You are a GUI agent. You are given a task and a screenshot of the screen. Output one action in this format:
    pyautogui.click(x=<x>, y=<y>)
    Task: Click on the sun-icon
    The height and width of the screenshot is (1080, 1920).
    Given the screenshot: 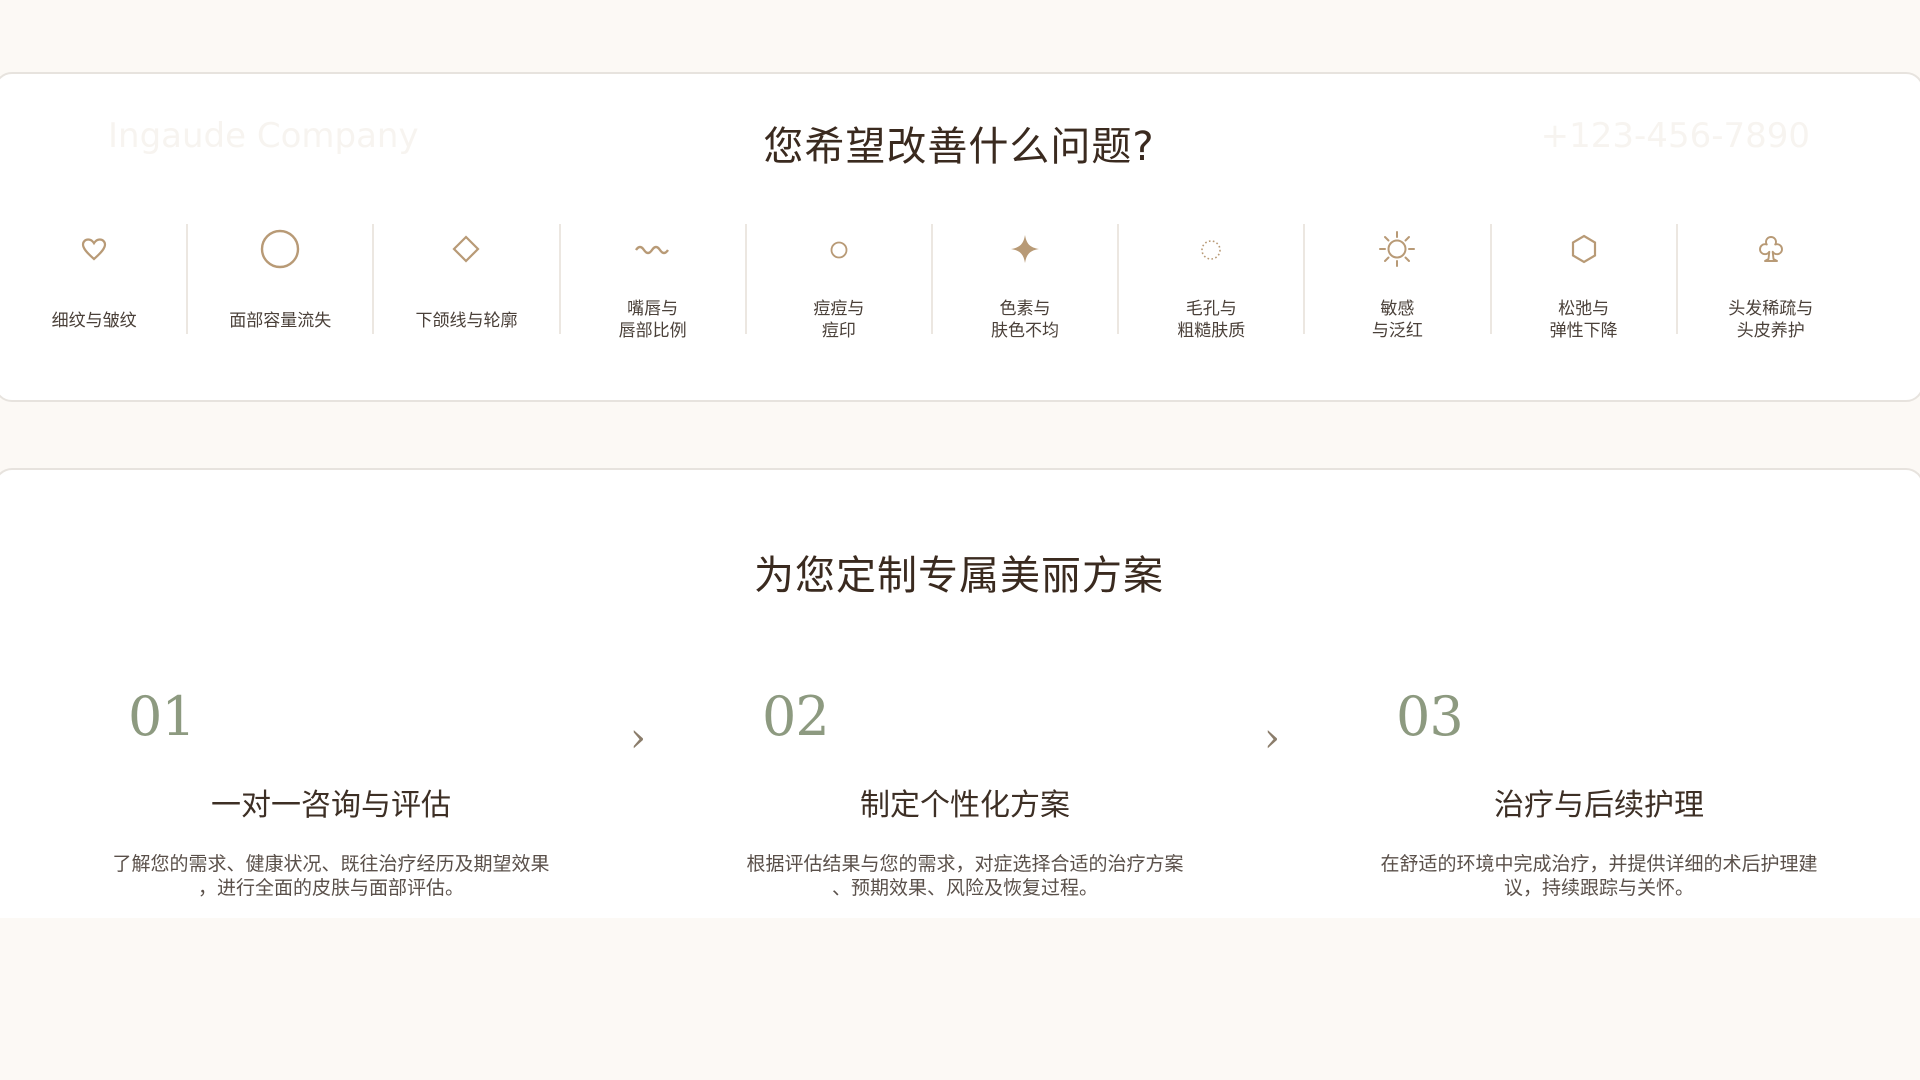 What is the action you would take?
    pyautogui.click(x=1397, y=249)
    